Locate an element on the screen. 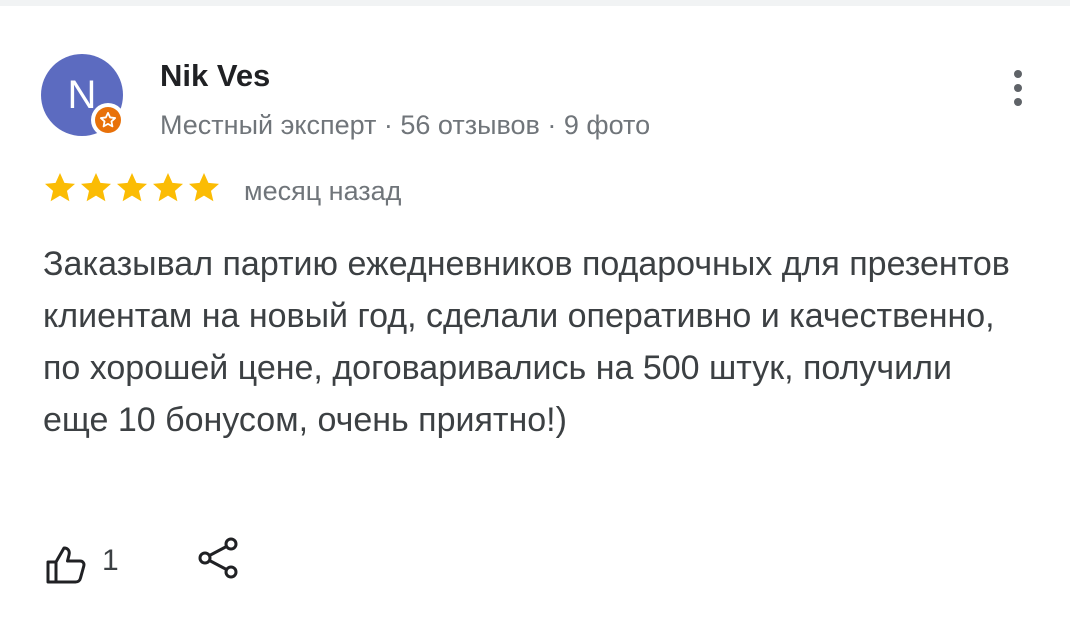 The image size is (1070, 632). local-guide-star-icon is located at coordinates (108, 119).